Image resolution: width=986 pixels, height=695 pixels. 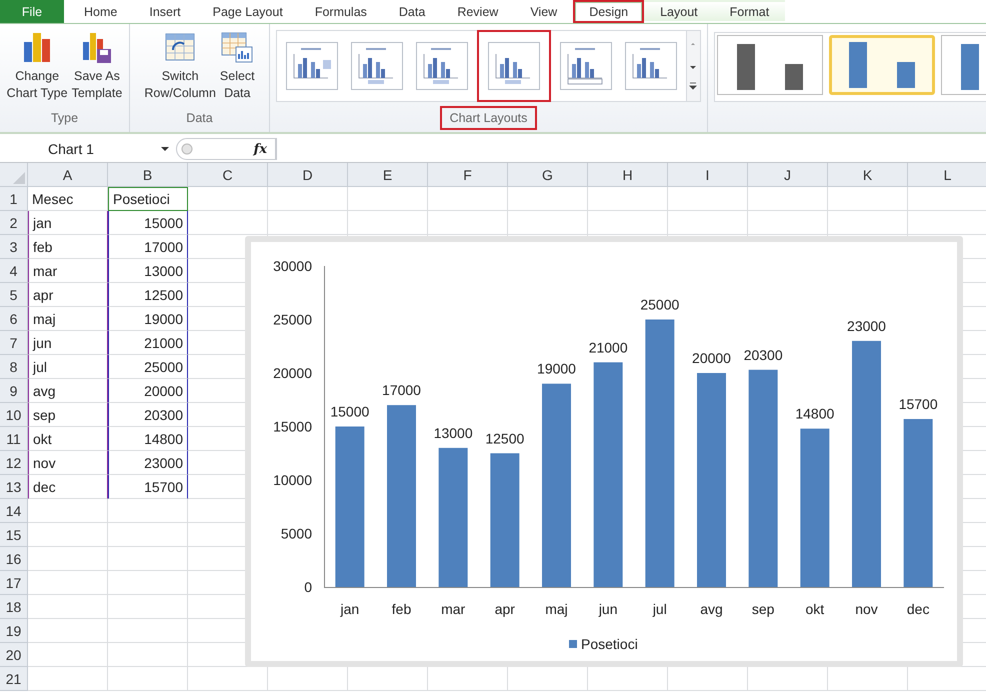 I want to click on group-label: Chart Layouts, so click(x=489, y=118).